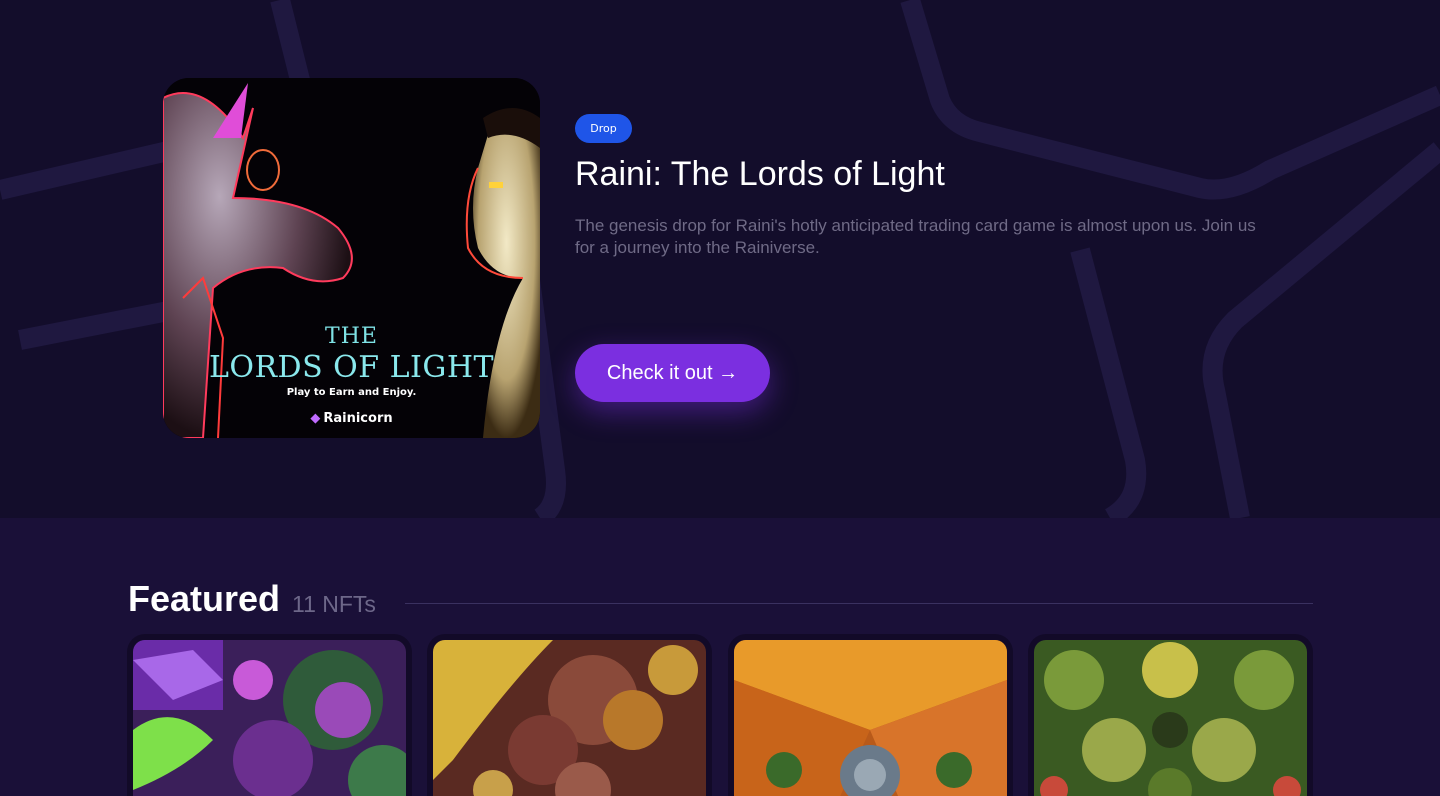 The width and height of the screenshot is (1440, 796). Describe the element at coordinates (358, 418) in the screenshot. I see `artwork-brand-label: Rainicorn` at that location.